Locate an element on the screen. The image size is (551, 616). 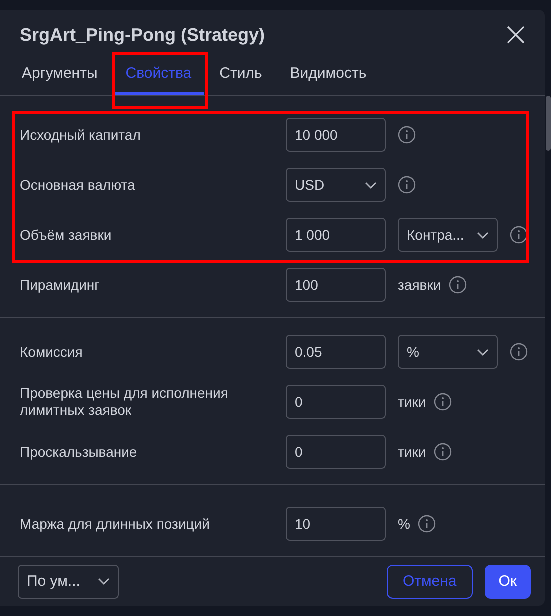
dropdown: % is located at coordinates (448, 352).